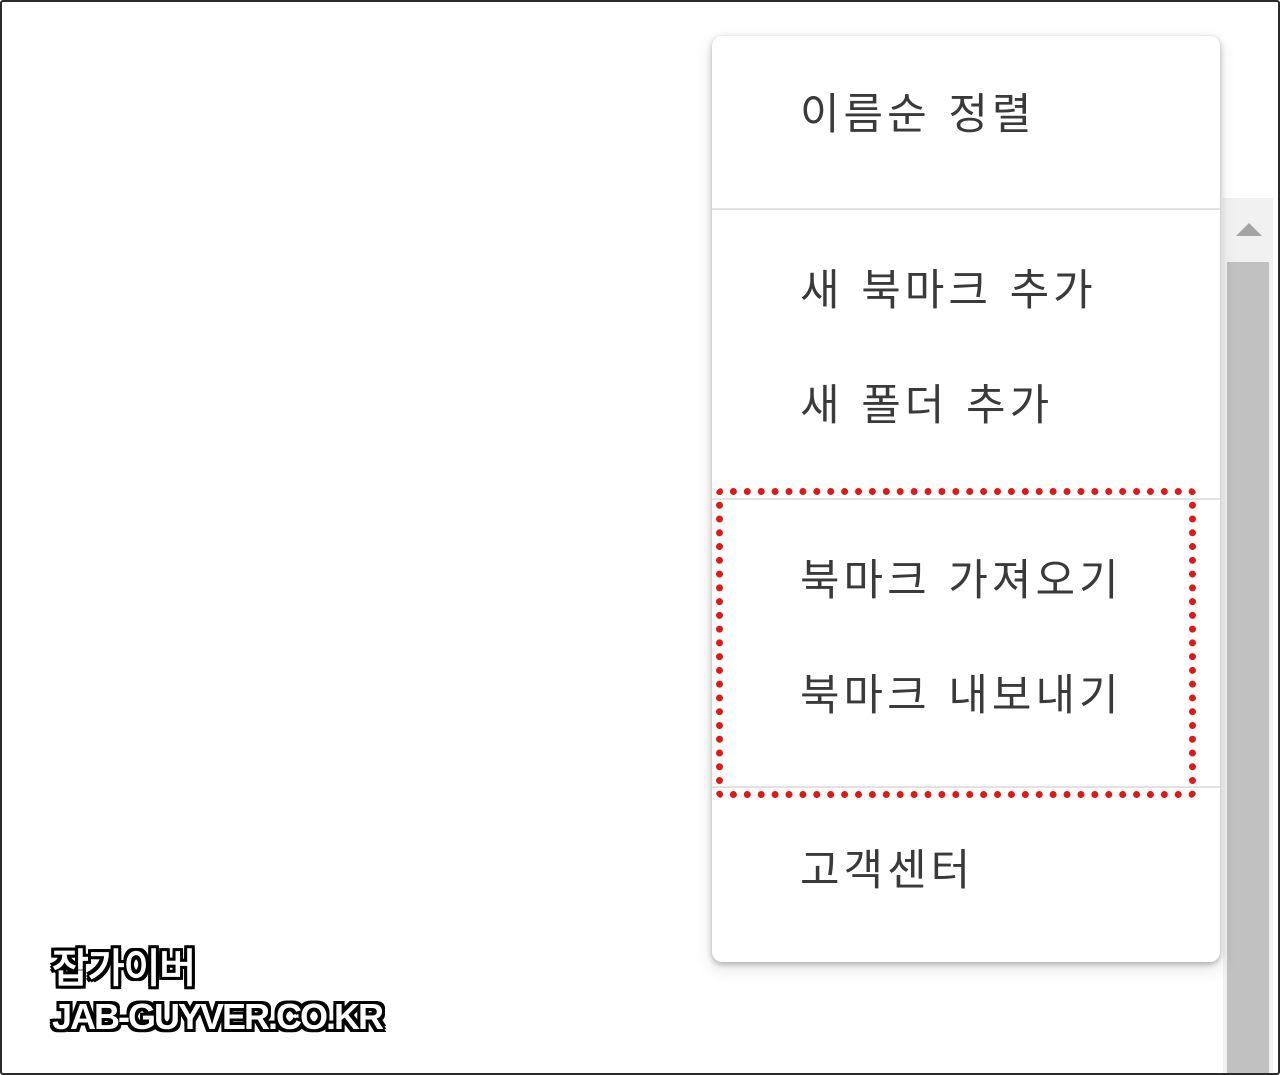 This screenshot has height=1075, width=1280. I want to click on highlight-box, so click(956, 643).